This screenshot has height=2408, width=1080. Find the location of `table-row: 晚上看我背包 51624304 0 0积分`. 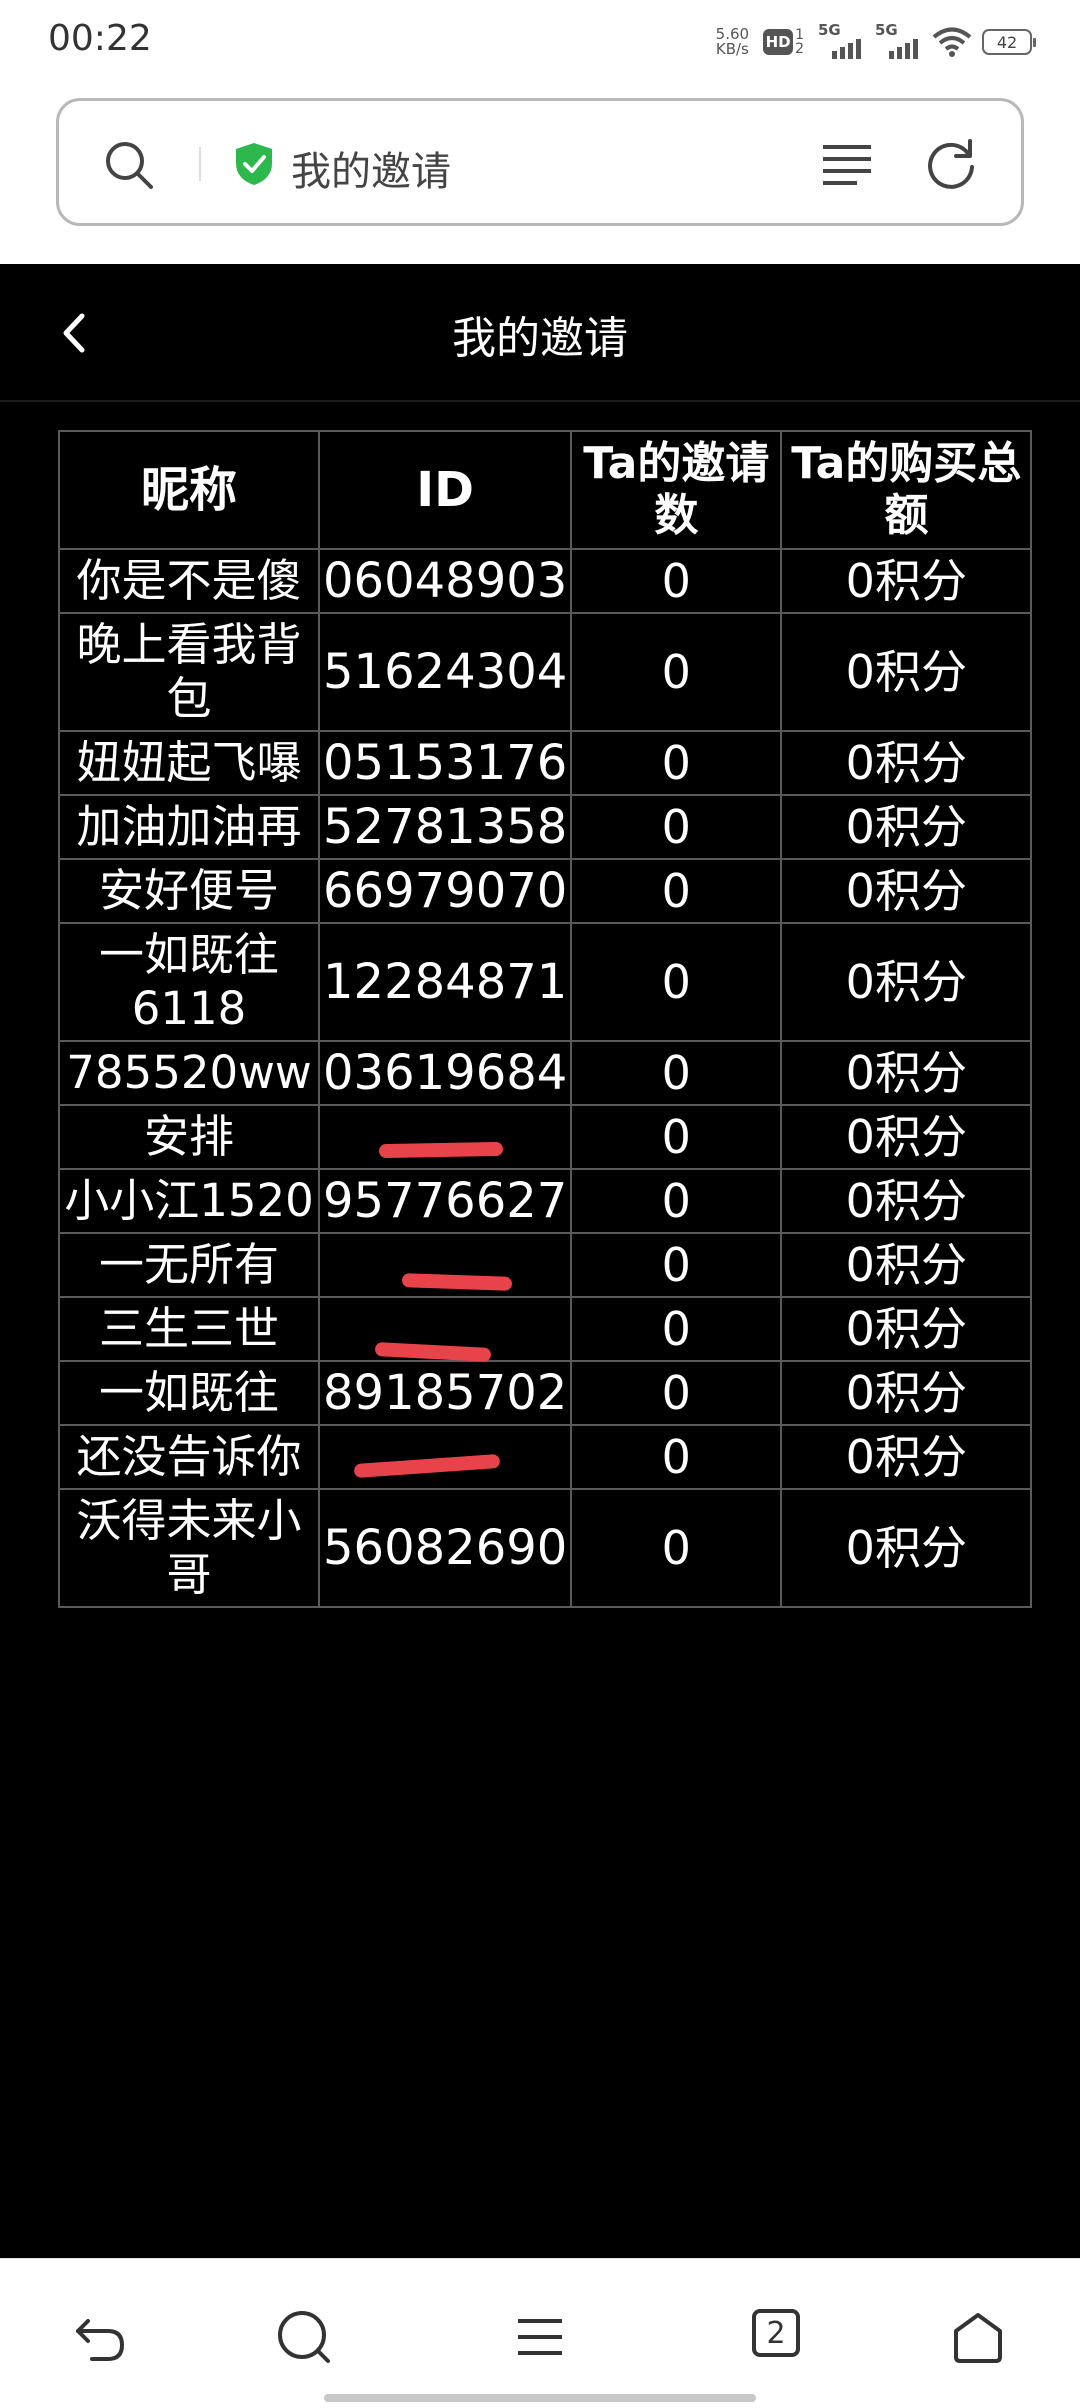

table-row: 晚上看我背包 51624304 0 0积分 is located at coordinates (545, 672).